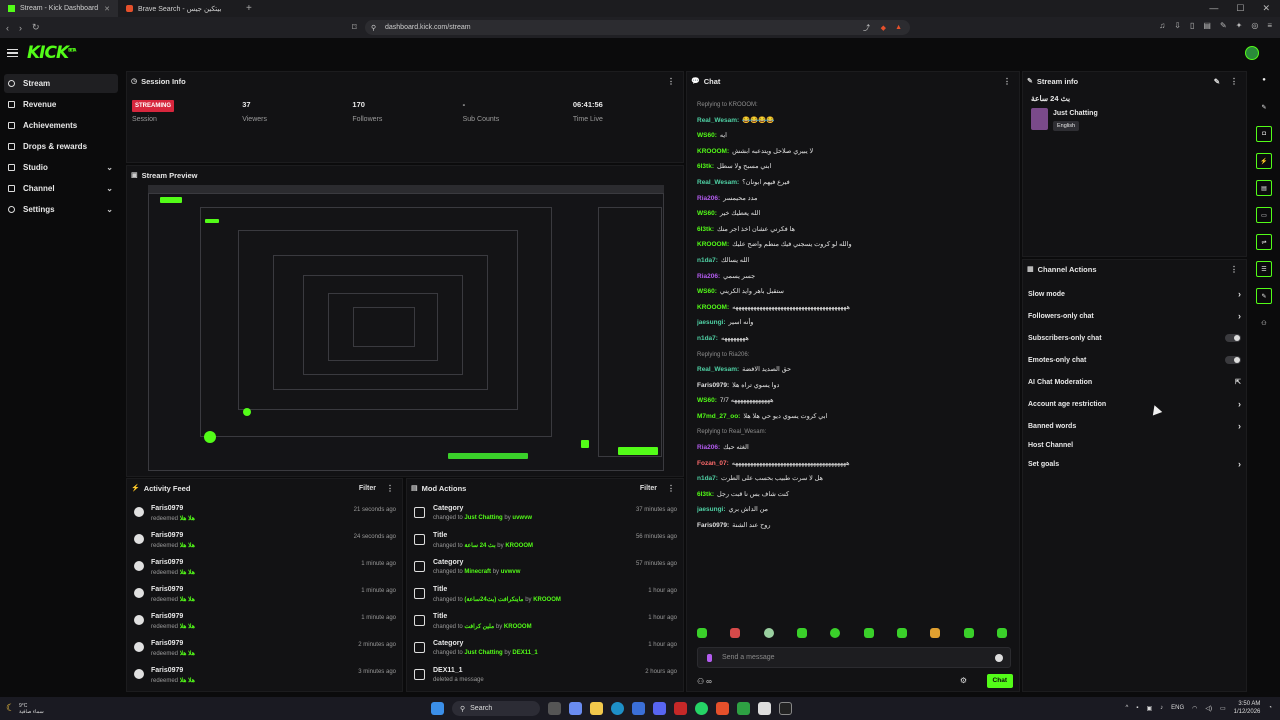 The height and width of the screenshot is (720, 1280). Describe the element at coordinates (1233, 360) in the screenshot. I see `emotes-only-toggle` at that location.